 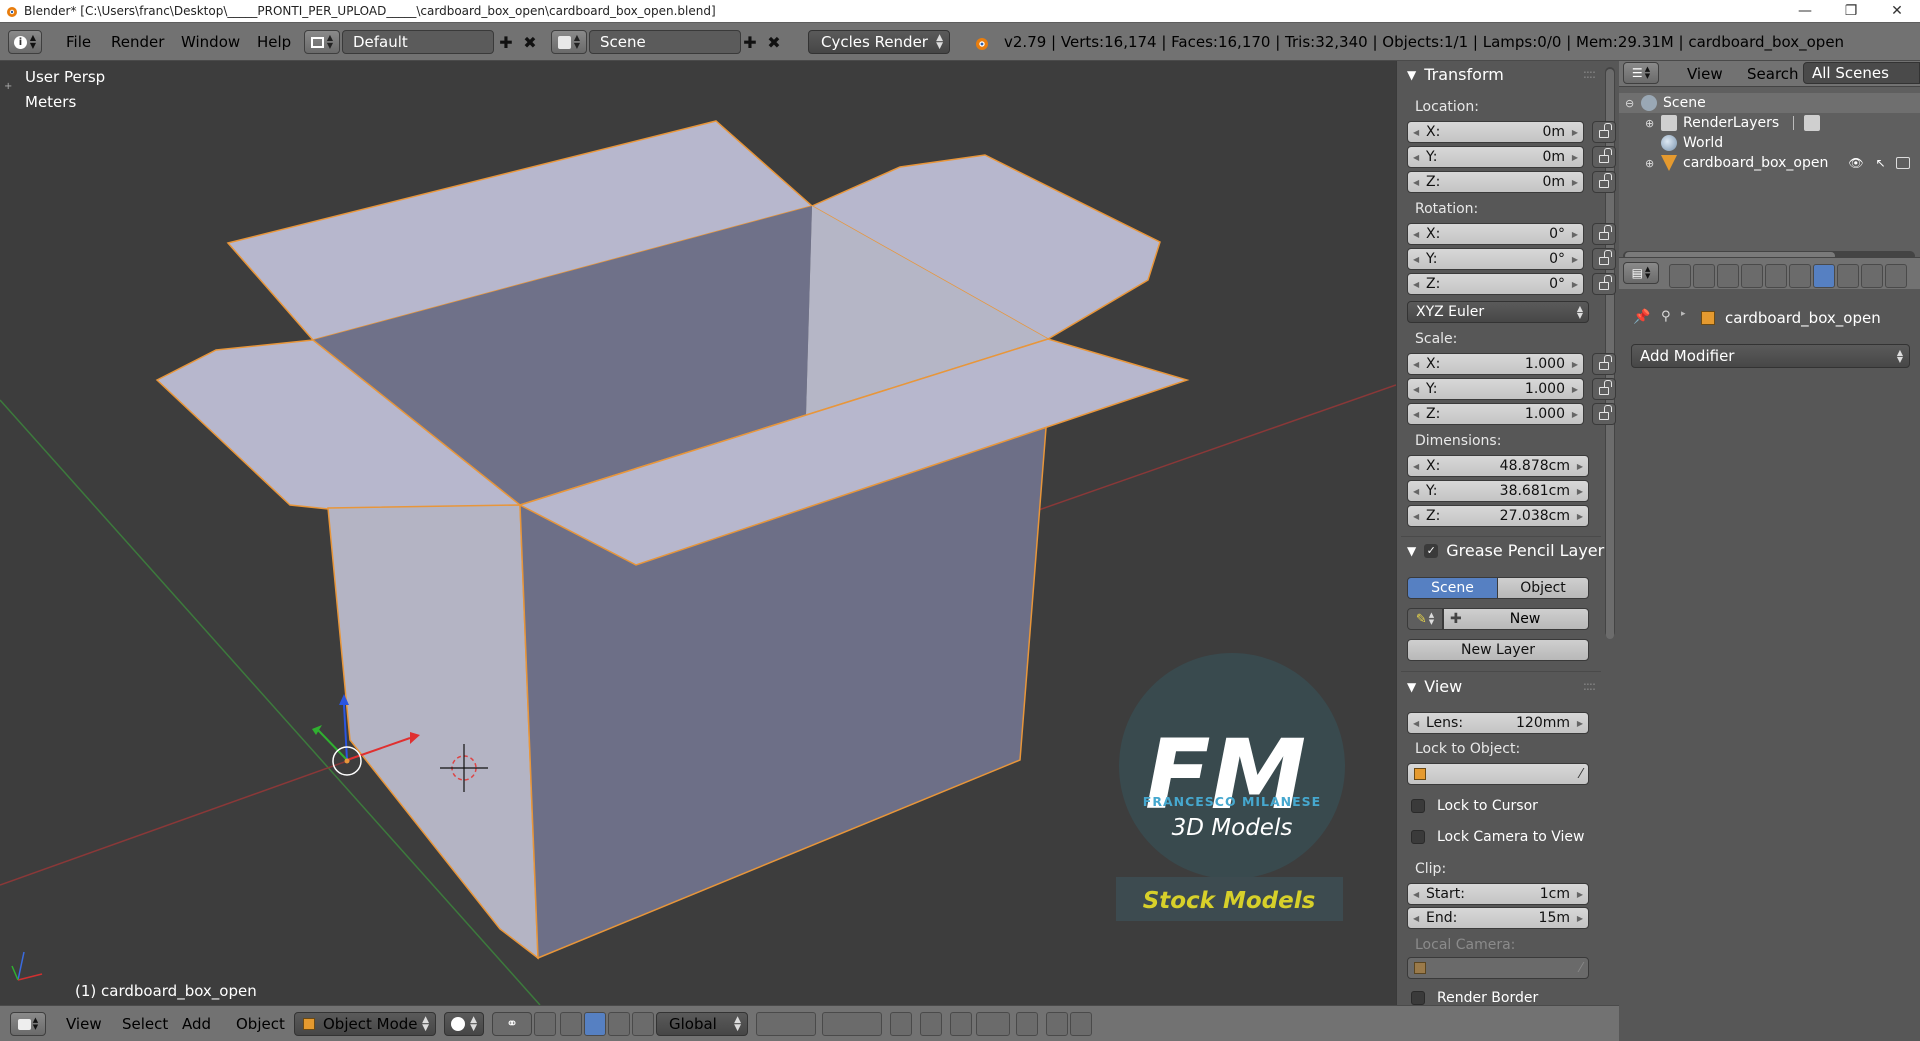 I want to click on render-layers-tab-icon, so click(x=1704, y=276).